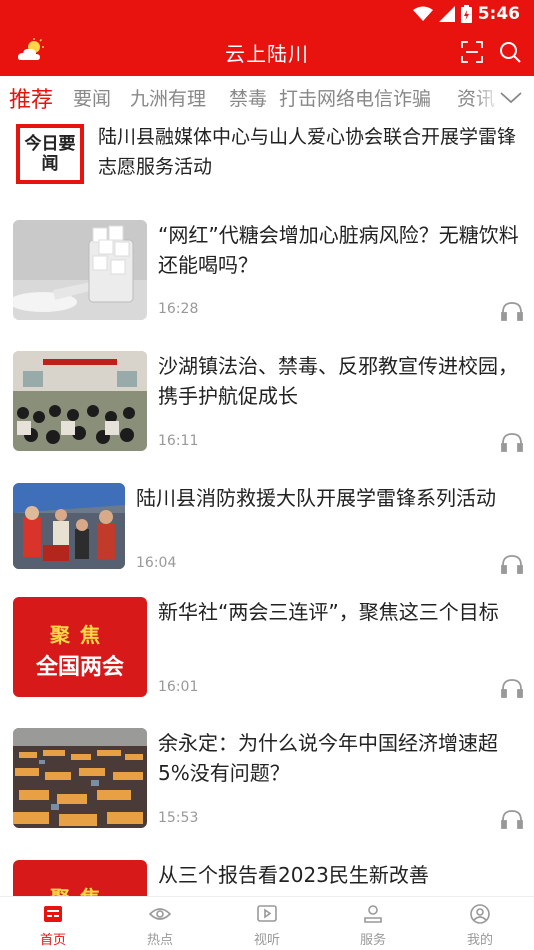  What do you see at coordinates (52, 940) in the screenshot?
I see `nav-label: 首页` at bounding box center [52, 940].